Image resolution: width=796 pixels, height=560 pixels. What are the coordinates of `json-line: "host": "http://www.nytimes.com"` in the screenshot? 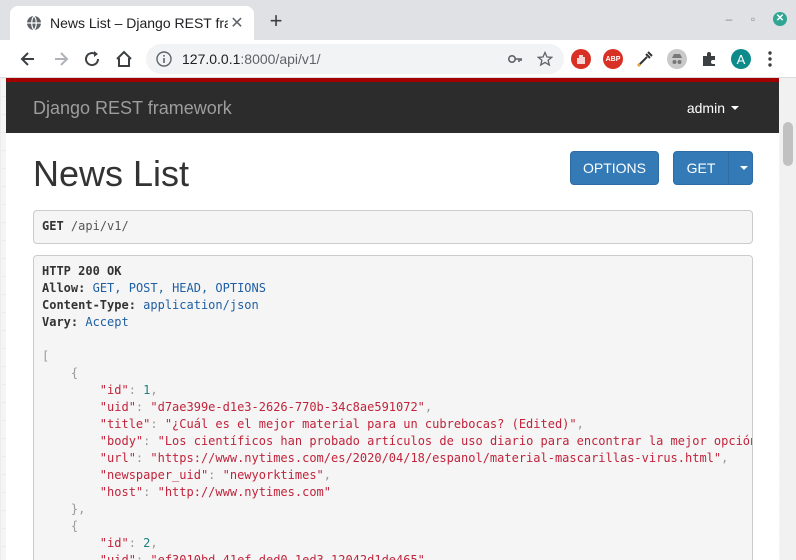 It's located at (393, 493).